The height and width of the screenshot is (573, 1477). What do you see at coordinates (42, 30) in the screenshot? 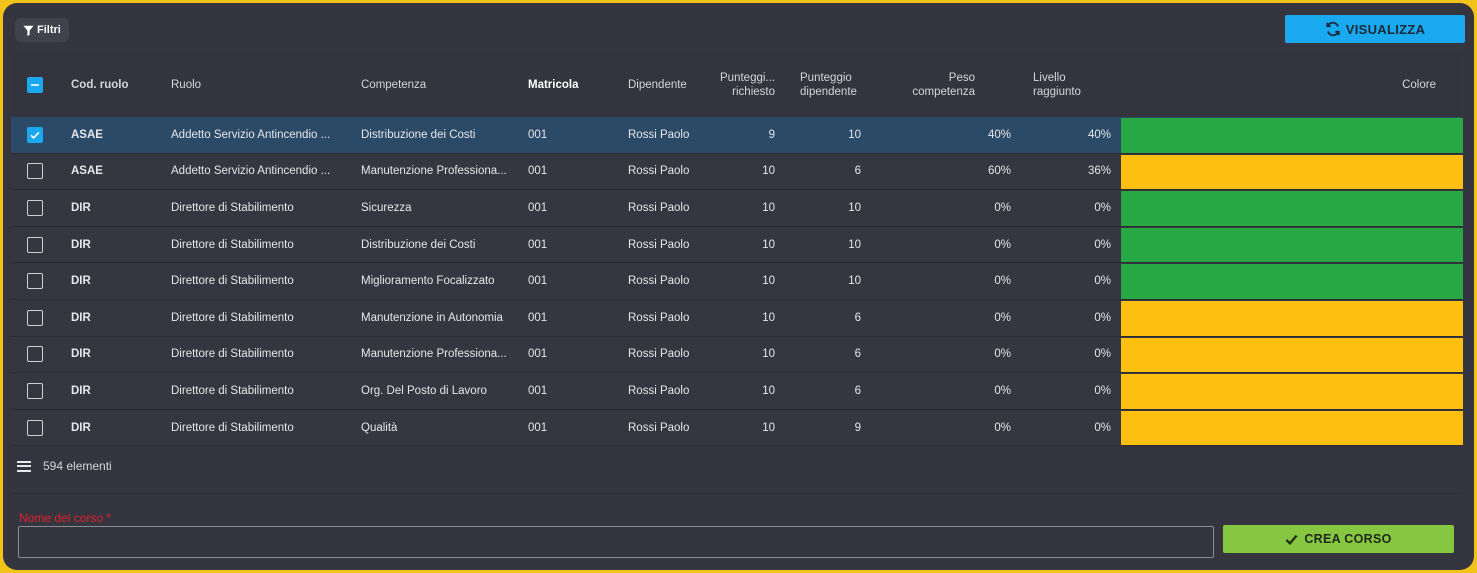
I see `filter-button: Filtri` at bounding box center [42, 30].